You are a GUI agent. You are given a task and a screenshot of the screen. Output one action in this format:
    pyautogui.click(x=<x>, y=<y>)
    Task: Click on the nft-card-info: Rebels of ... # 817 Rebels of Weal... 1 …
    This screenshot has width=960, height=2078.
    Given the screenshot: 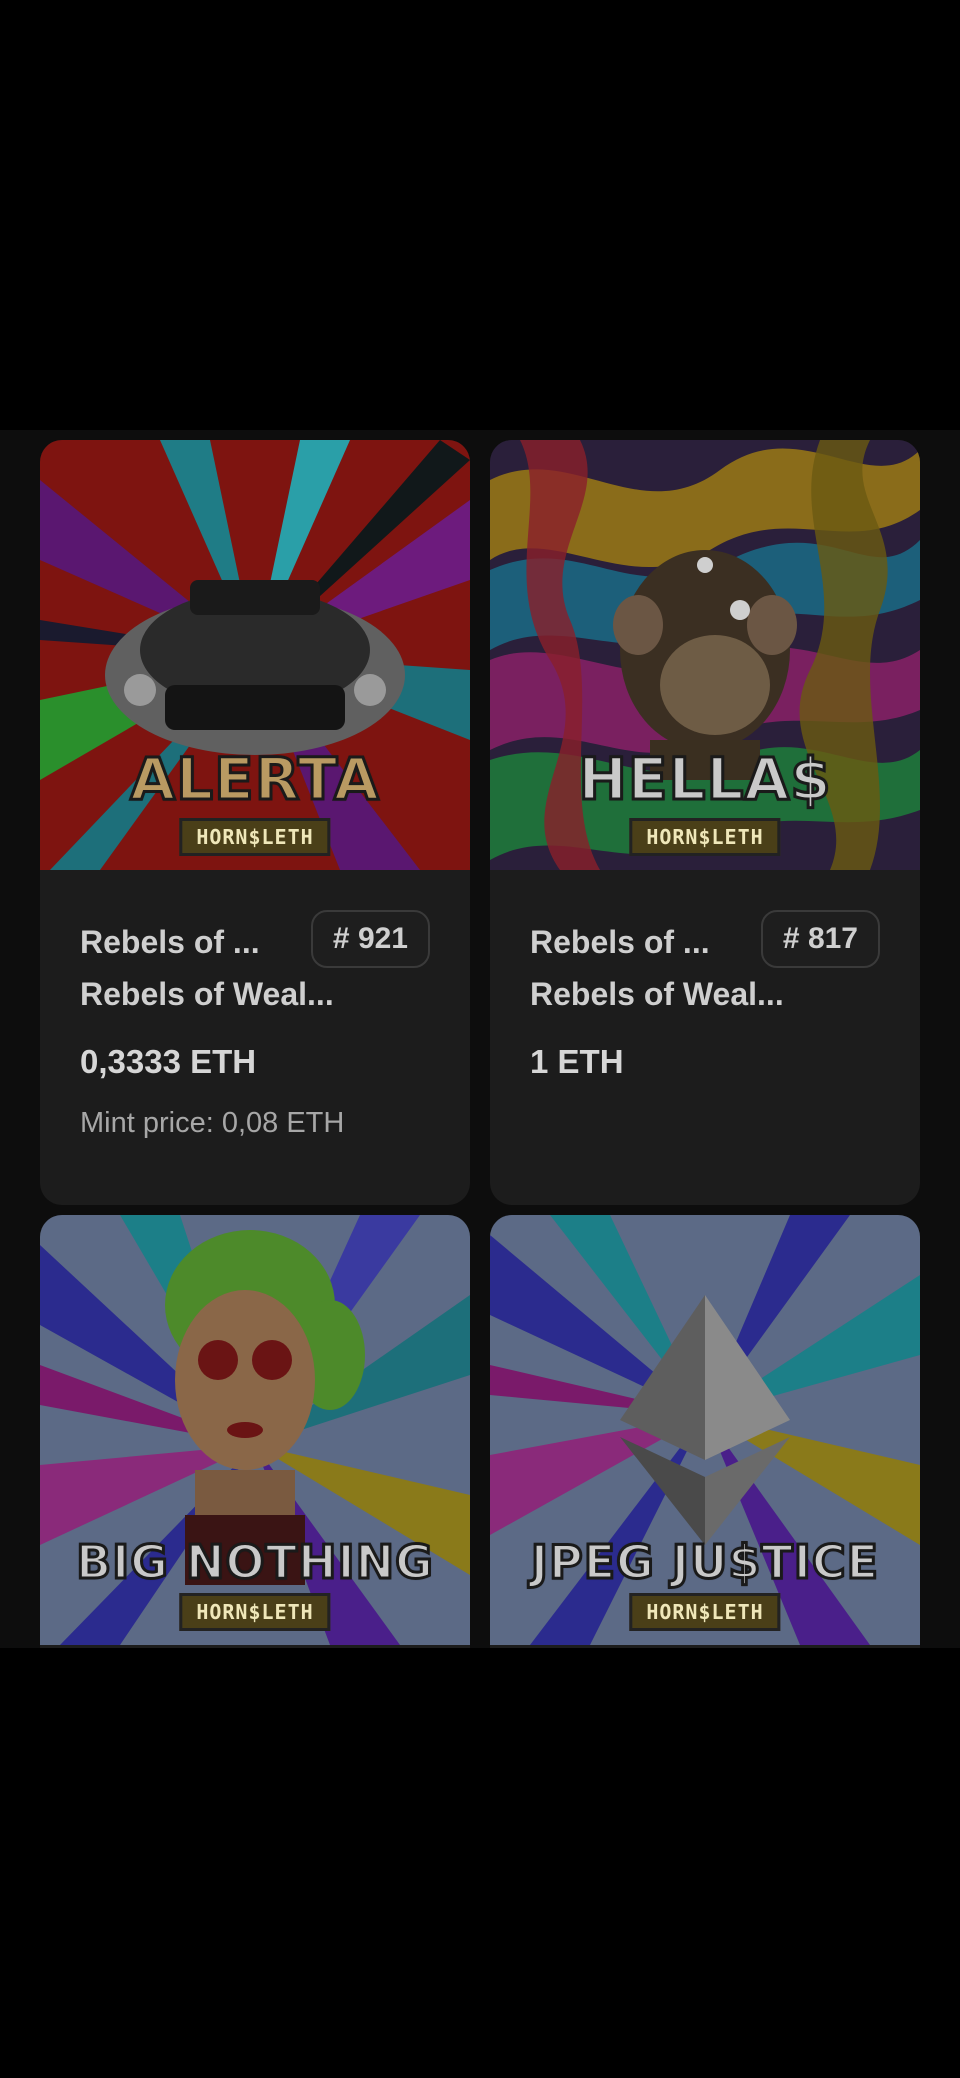 What is the action you would take?
    pyautogui.click(x=705, y=995)
    